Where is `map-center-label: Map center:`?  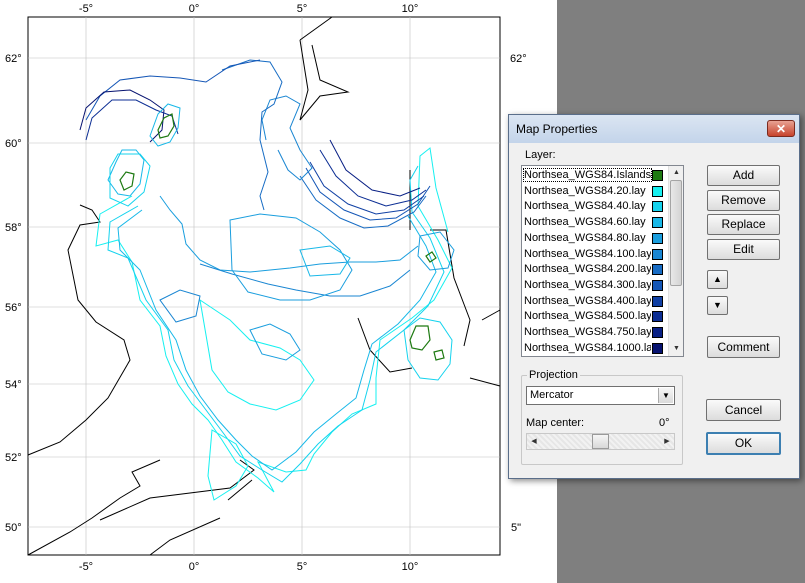 map-center-label: Map center: is located at coordinates (555, 423).